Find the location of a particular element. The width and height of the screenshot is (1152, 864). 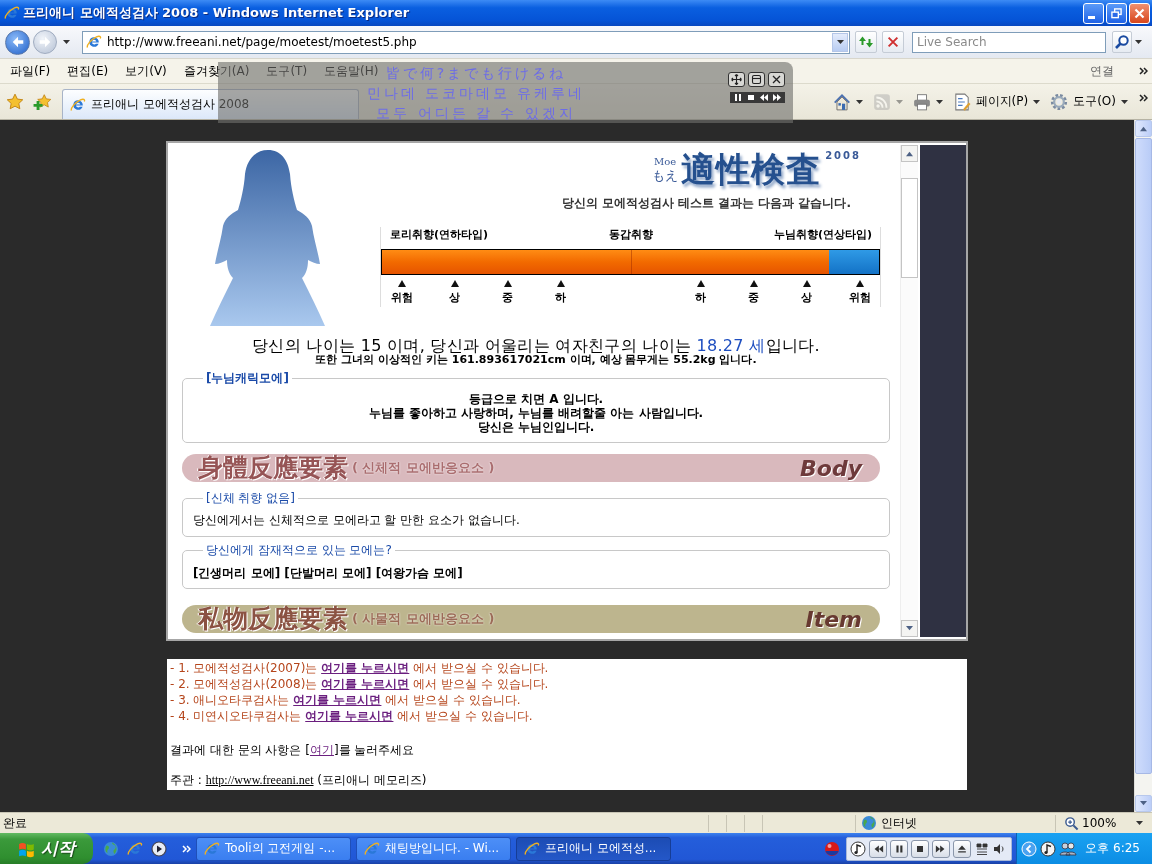

panel-text: 당신은 누님인입니다. is located at coordinates (536, 427).